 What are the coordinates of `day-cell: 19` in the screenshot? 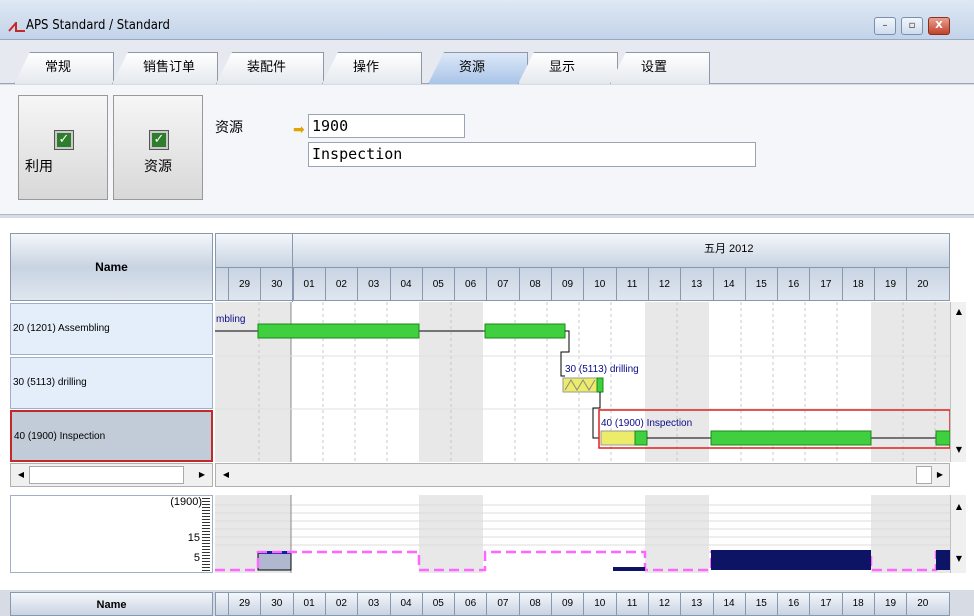 It's located at (890, 284).